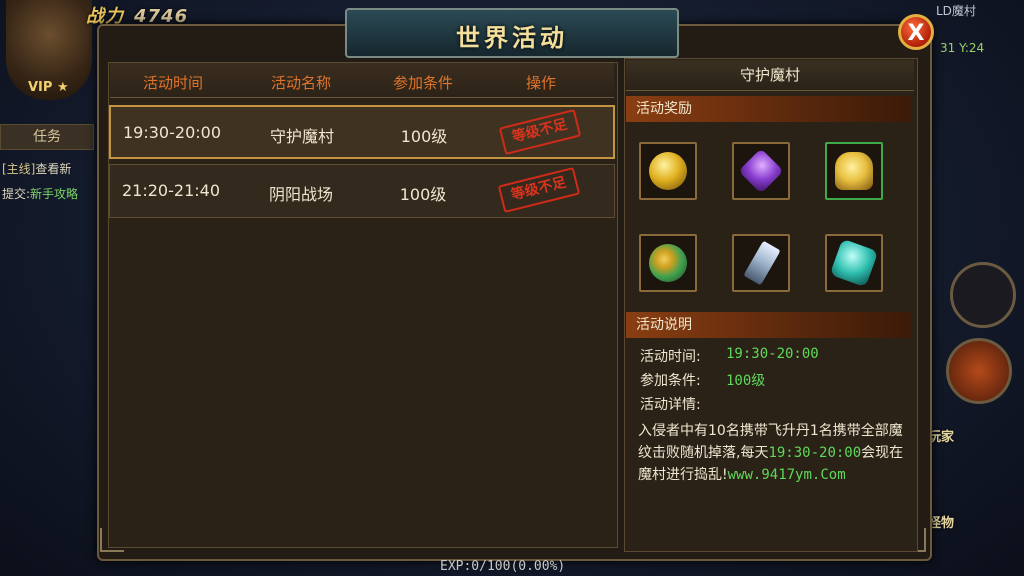  What do you see at coordinates (746, 381) in the screenshot?
I see `condition-value: 100级` at bounding box center [746, 381].